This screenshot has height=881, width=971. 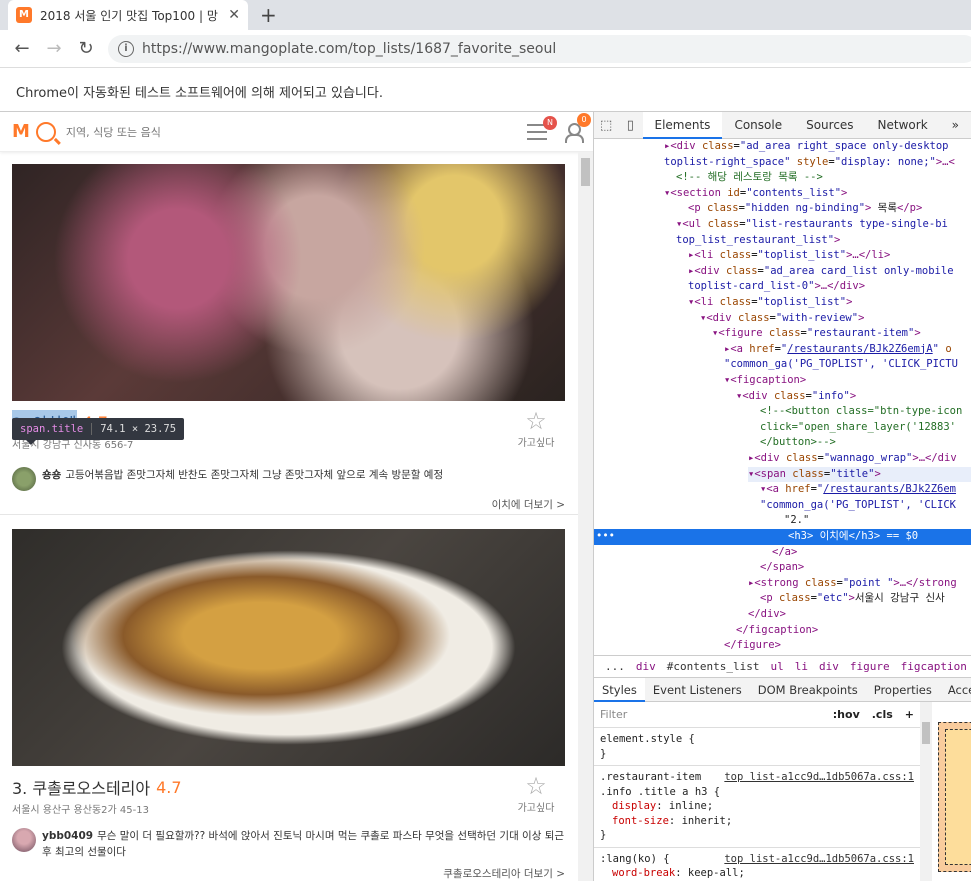 What do you see at coordinates (755, 194) in the screenshot?
I see `dom-node: ▾<section id="contents_list">` at bounding box center [755, 194].